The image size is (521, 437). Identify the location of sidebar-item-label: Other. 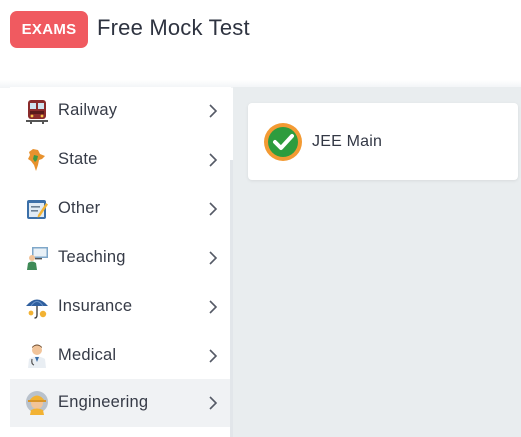
(79, 208).